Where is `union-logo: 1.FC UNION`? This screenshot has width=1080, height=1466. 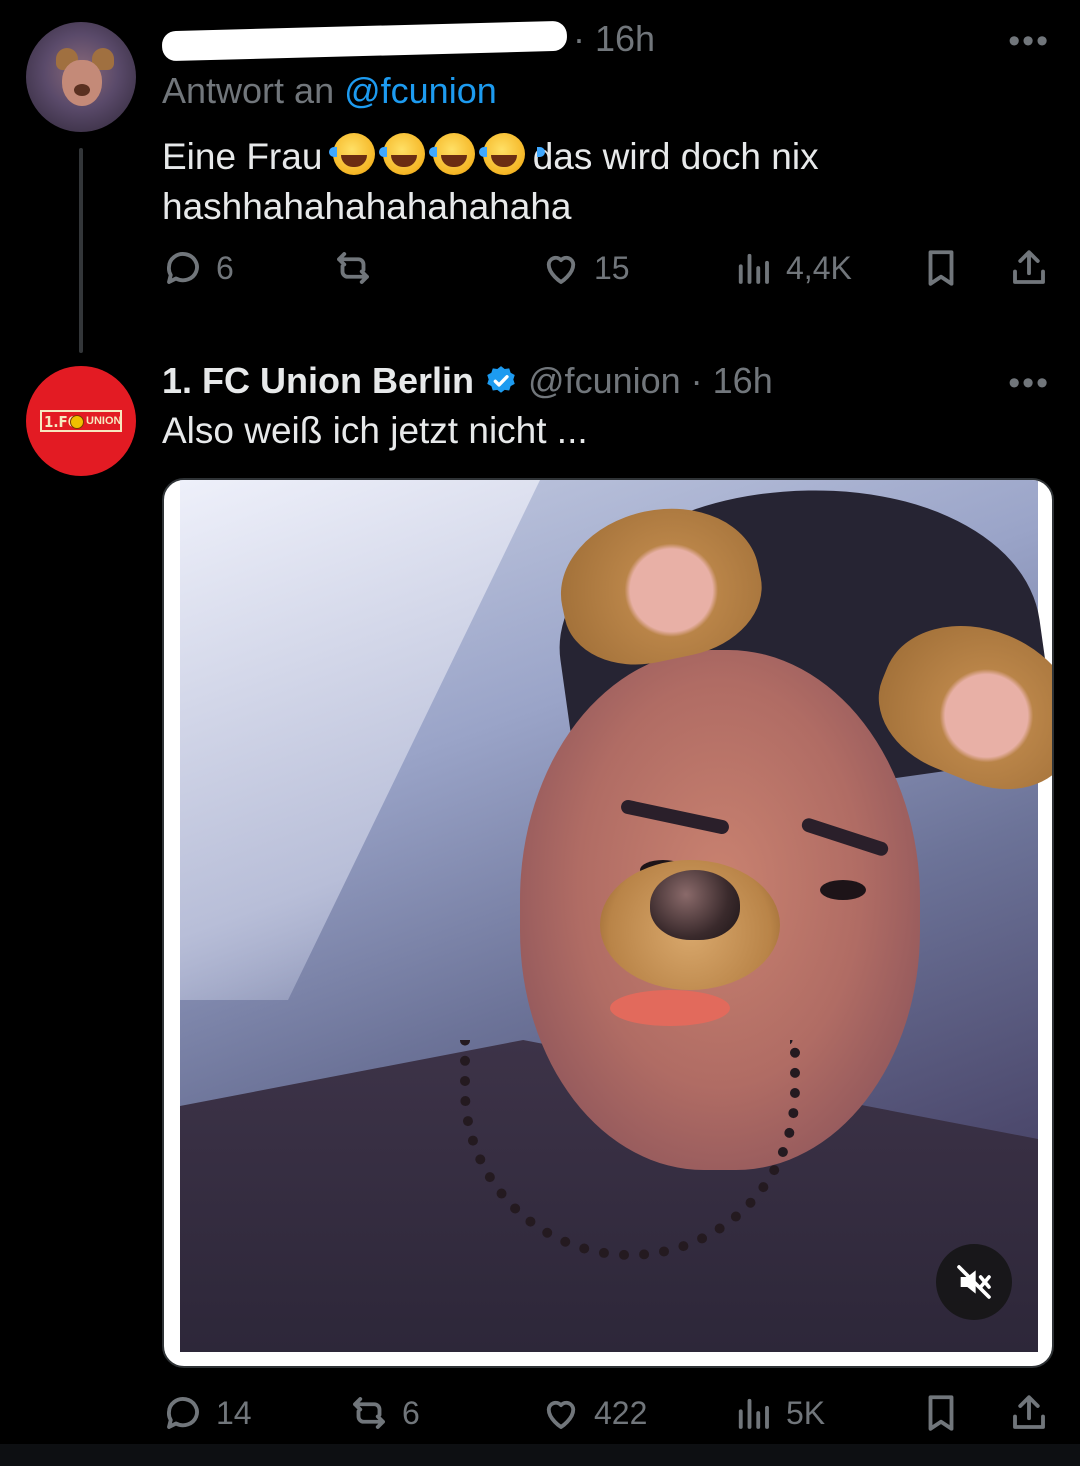 union-logo: 1.FC UNION is located at coordinates (81, 421).